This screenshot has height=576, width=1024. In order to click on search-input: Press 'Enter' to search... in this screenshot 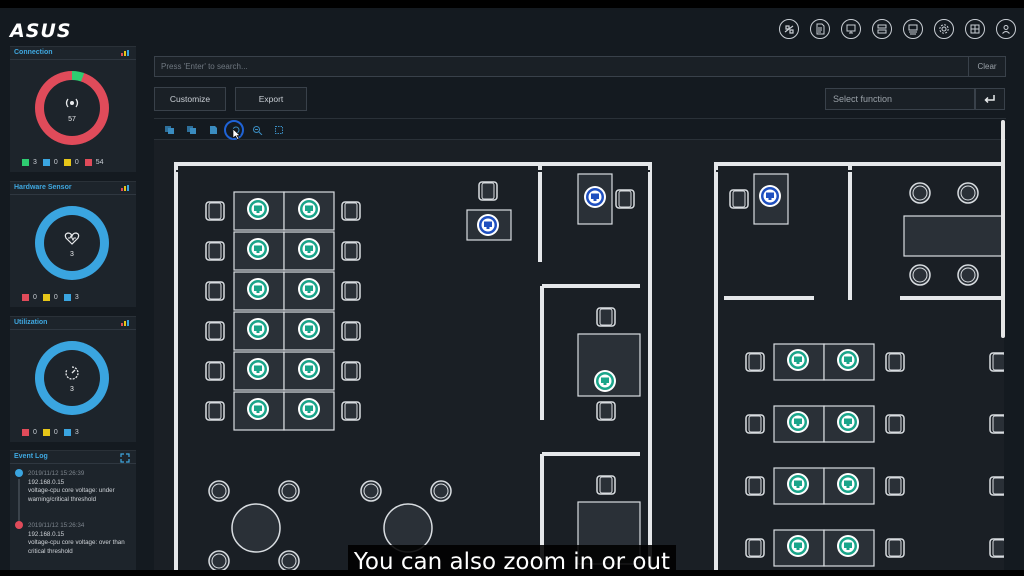, I will do `click(561, 66)`.